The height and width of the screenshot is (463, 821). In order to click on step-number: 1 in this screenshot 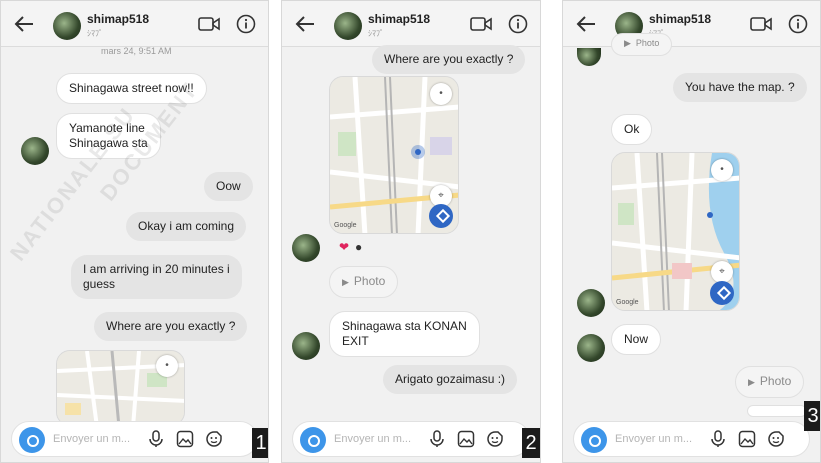, I will do `click(260, 443)`.